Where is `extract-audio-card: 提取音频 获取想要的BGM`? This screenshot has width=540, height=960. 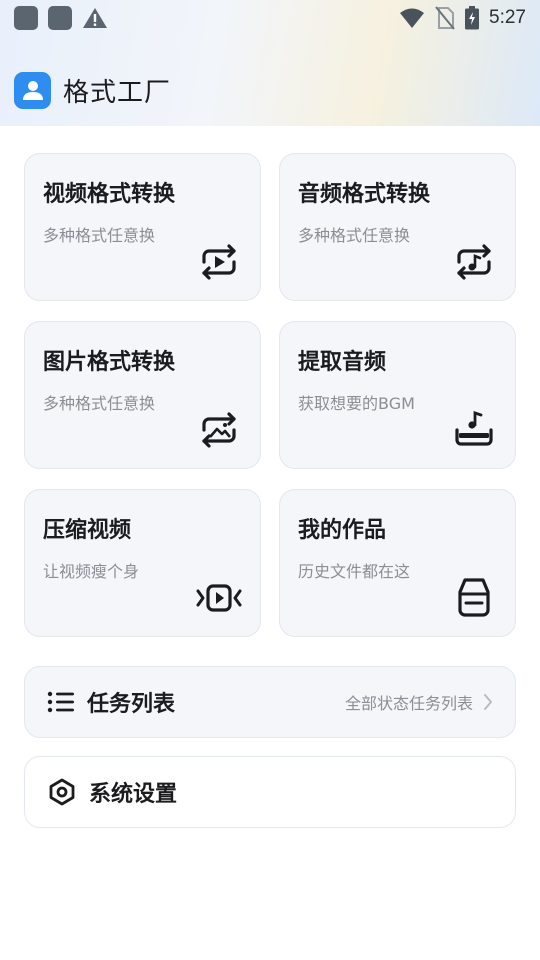 extract-audio-card: 提取音频 获取想要的BGM is located at coordinates (397, 395).